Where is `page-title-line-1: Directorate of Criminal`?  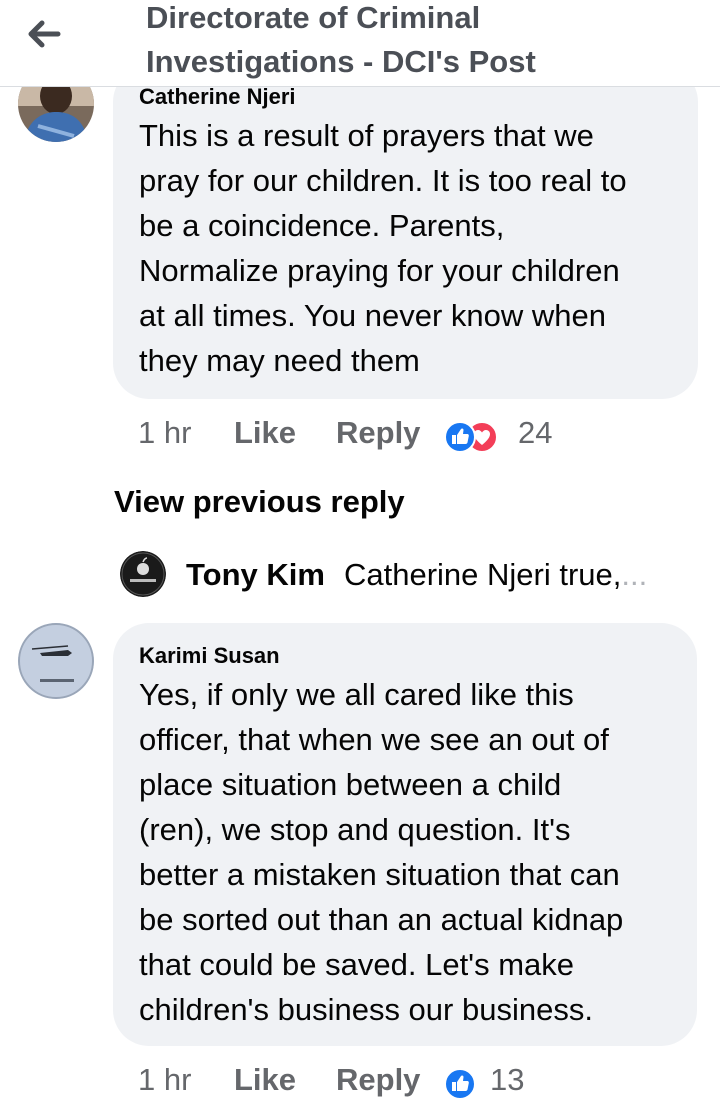
page-title-line-1: Directorate of Criminal is located at coordinates (313, 17).